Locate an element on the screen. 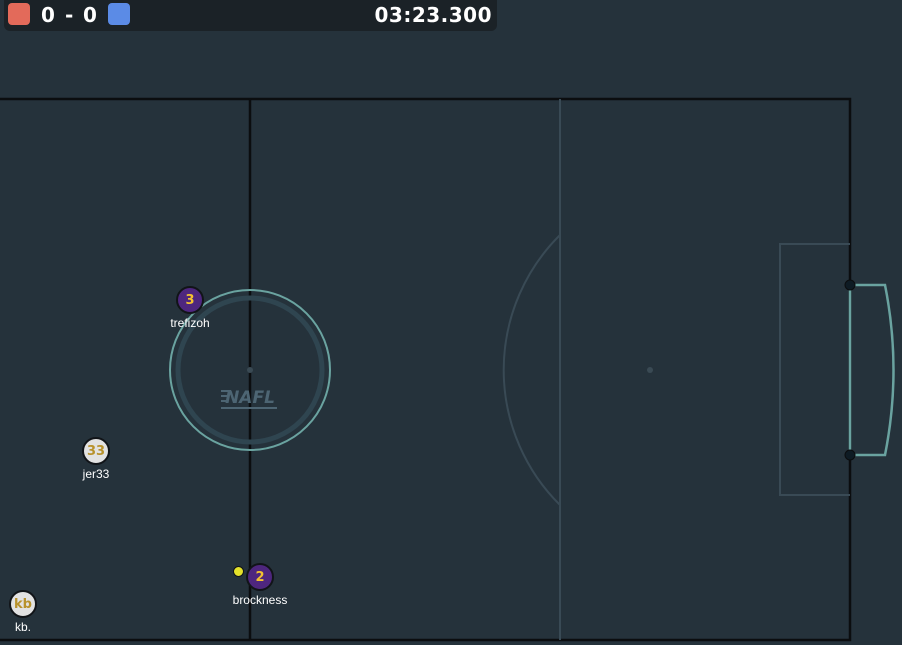  game-timer: 03:23.300 is located at coordinates (433, 15).